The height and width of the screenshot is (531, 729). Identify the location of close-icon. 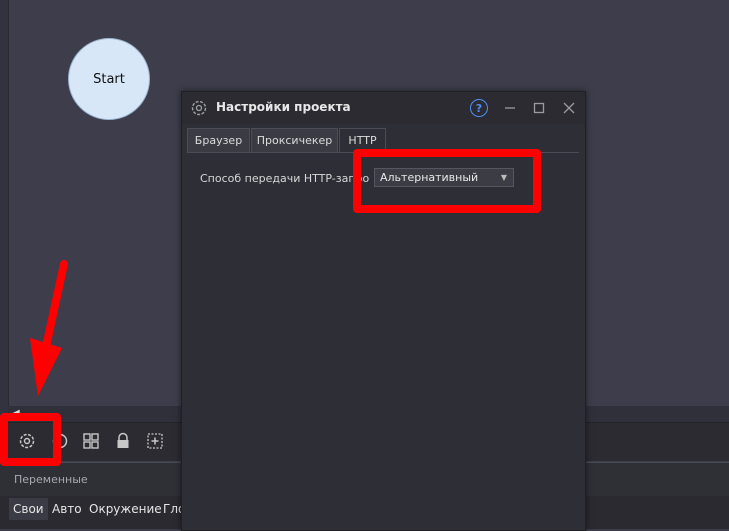
(569, 108).